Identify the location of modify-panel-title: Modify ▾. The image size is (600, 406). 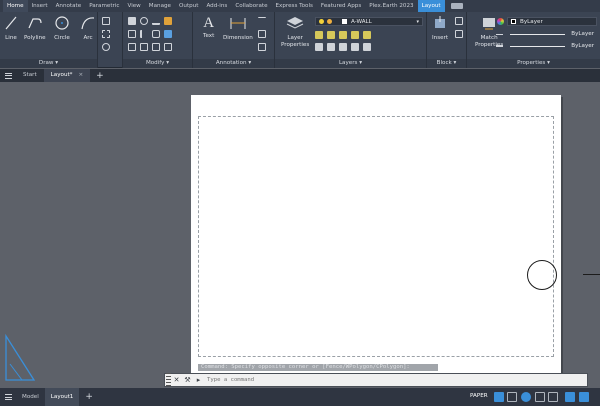
(157, 63).